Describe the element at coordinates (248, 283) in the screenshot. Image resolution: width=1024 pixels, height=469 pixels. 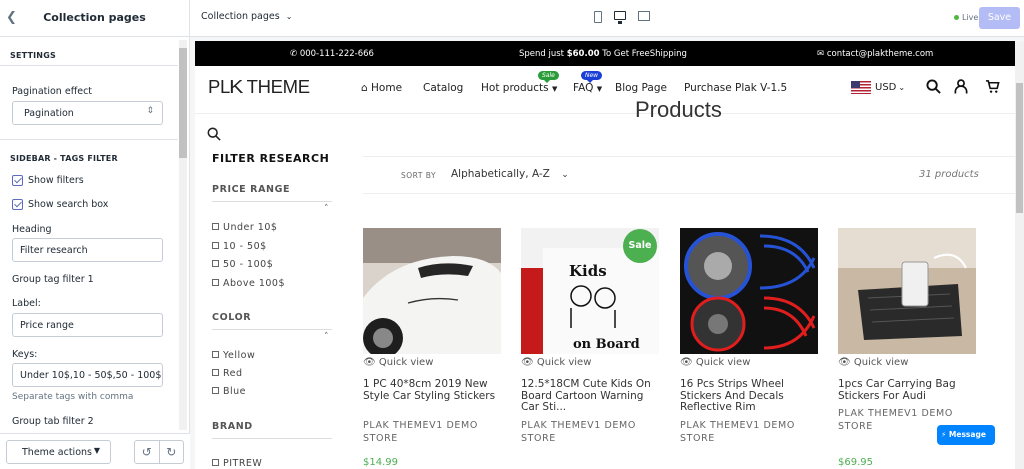
I see `filter-option: Above 100$` at that location.